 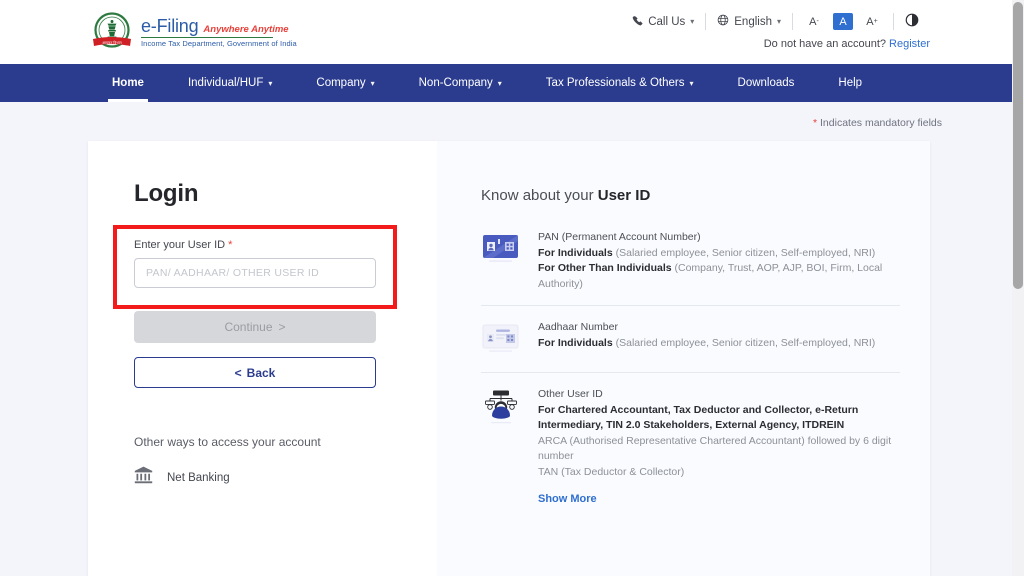 I want to click on globe-icon, so click(x=723, y=21).